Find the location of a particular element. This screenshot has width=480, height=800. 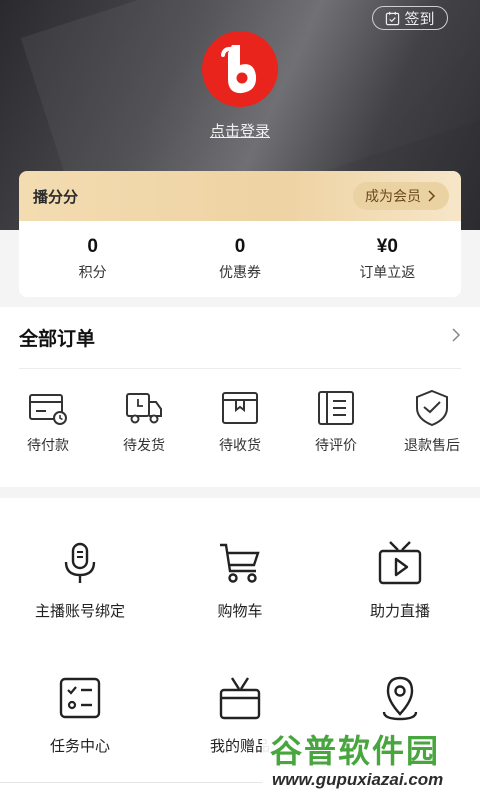

orders-title: 全部订单 is located at coordinates (57, 339).